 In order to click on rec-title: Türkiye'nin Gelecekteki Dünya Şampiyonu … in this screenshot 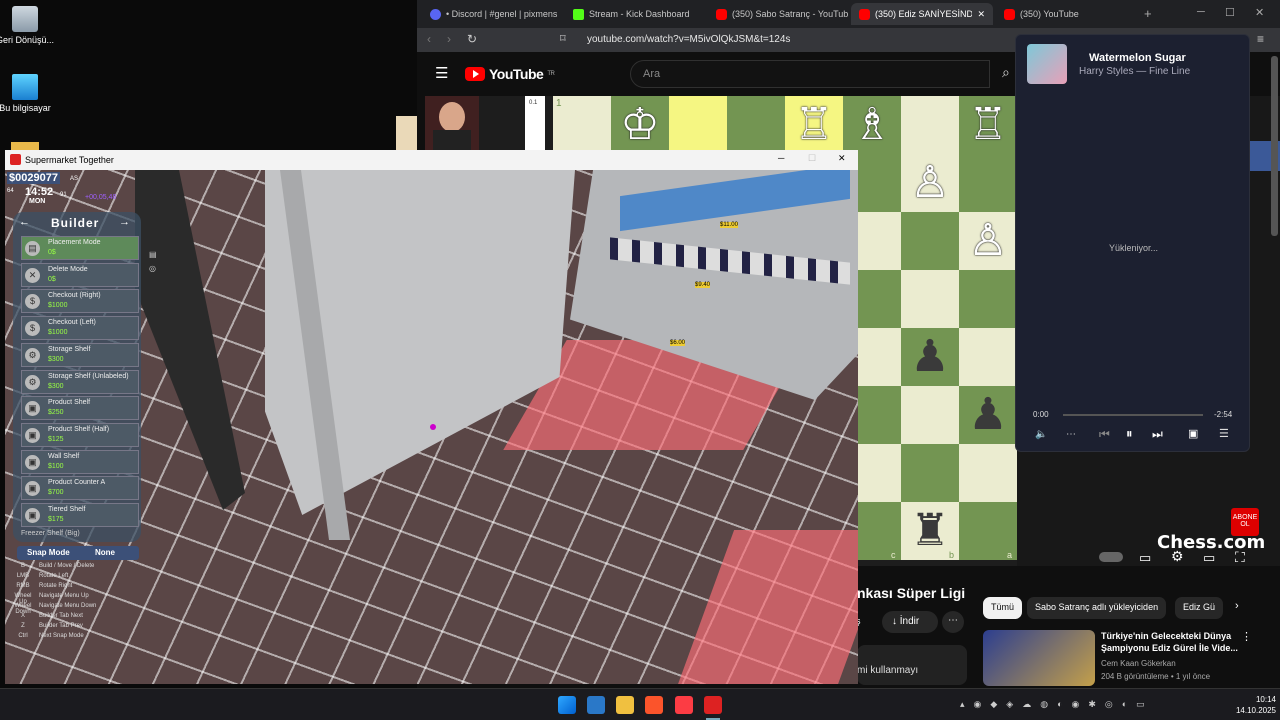, I will do `click(1176, 642)`.